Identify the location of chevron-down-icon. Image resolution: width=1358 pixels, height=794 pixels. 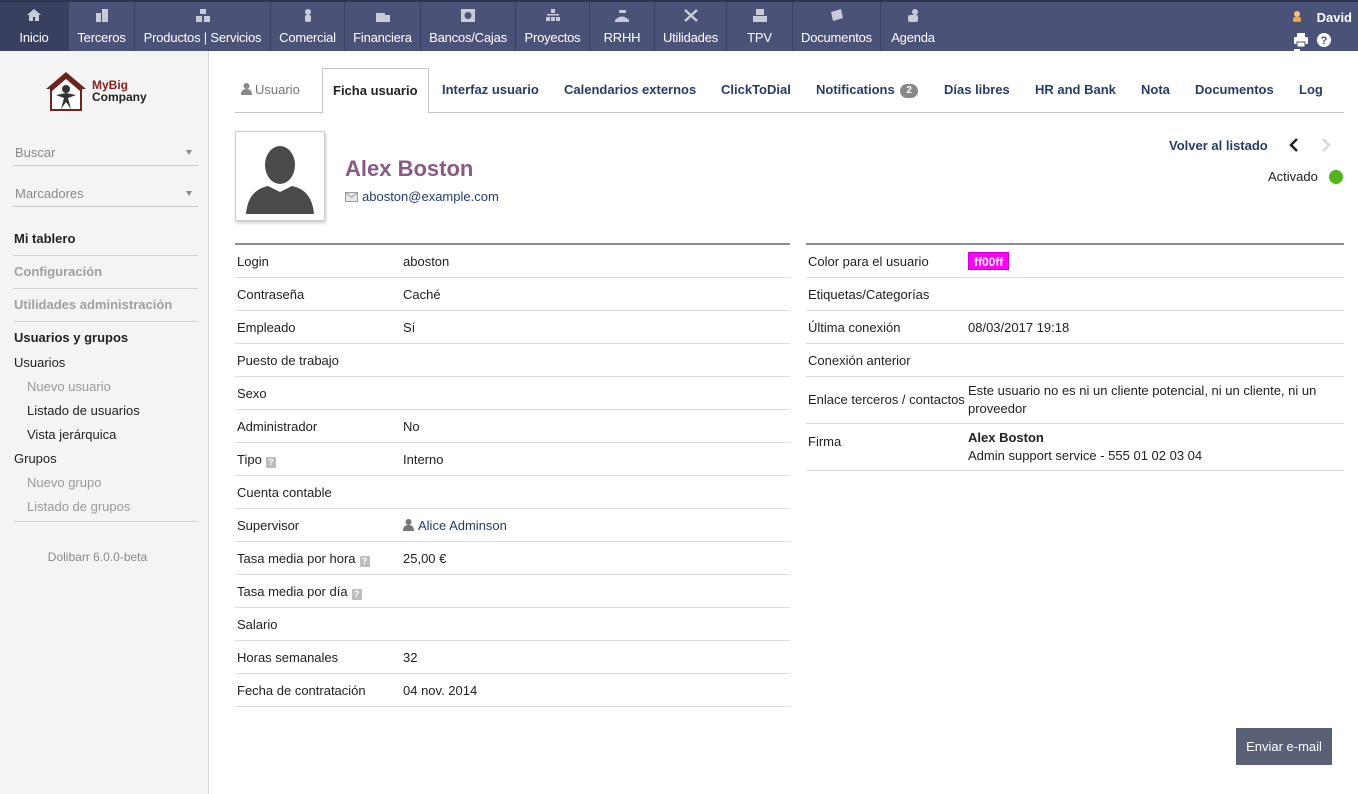
(189, 152).